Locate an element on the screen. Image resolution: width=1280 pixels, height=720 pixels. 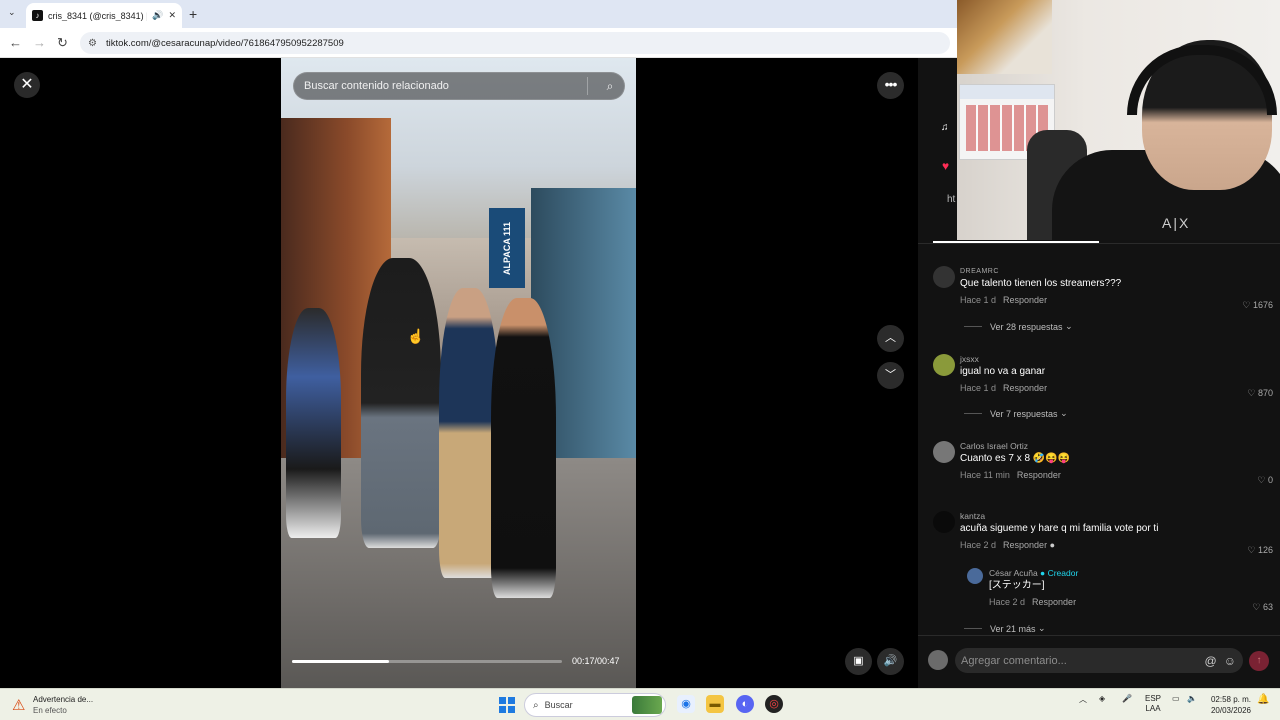
tray-app-icon: ◈ is located at coordinates (1102, 698).